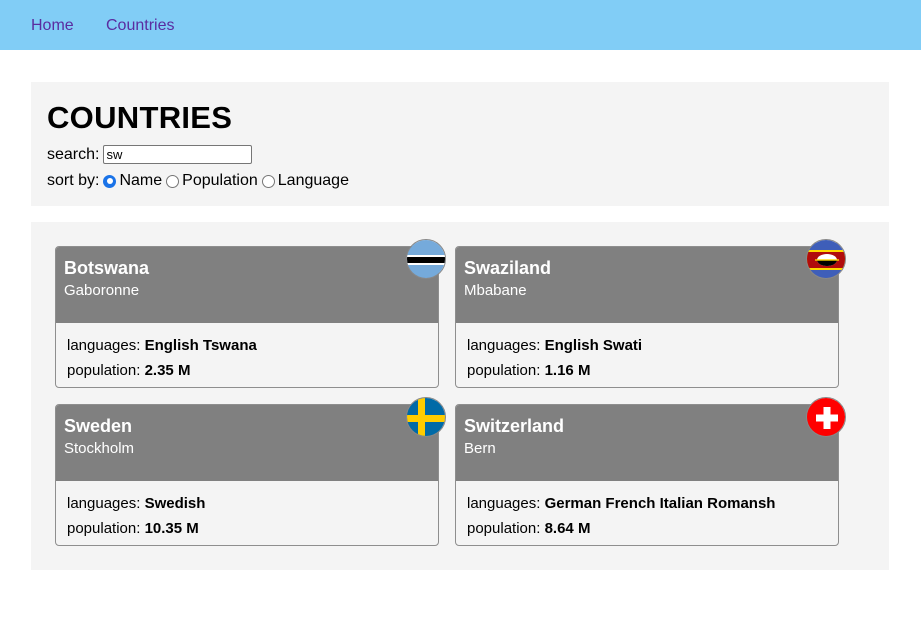  Describe the element at coordinates (567, 370) in the screenshot. I see `country-population: 1.16 M` at that location.